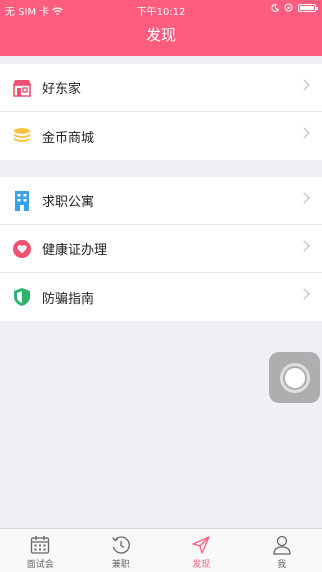 This screenshot has width=322, height=572. Describe the element at coordinates (161, 136) in the screenshot. I see `list-item-coin-mall: 金币商城` at that location.